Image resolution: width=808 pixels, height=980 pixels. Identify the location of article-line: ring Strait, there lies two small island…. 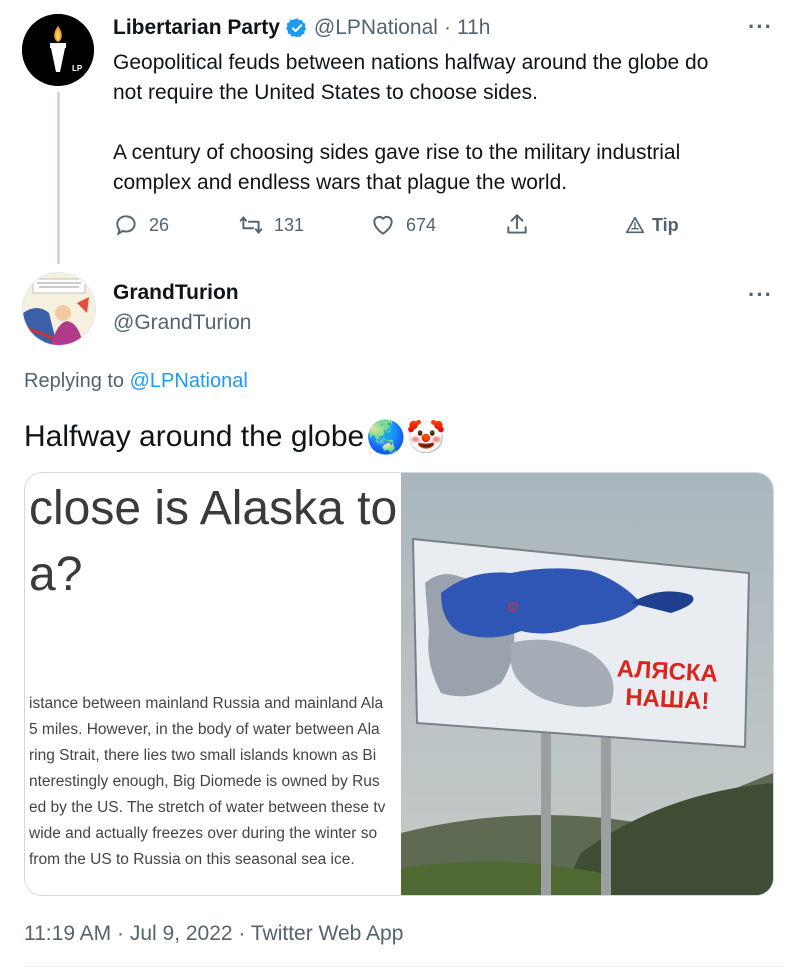
(203, 755).